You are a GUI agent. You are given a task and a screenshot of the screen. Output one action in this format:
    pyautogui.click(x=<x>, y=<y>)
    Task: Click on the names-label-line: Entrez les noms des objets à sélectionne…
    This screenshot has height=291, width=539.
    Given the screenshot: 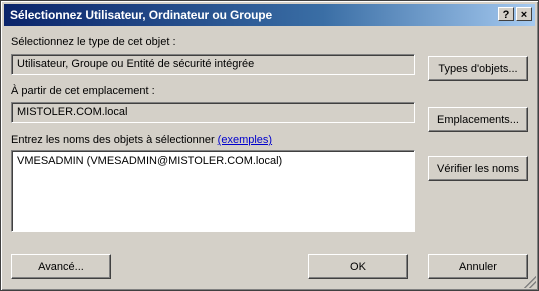 What is the action you would take?
    pyautogui.click(x=141, y=140)
    